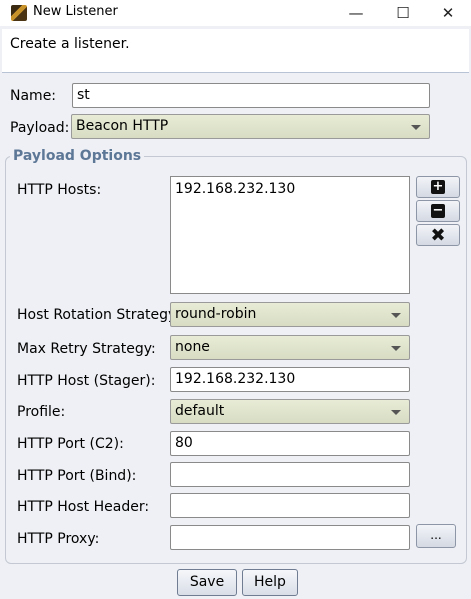 This screenshot has width=471, height=599. I want to click on clear-hosts-button: ✖, so click(438, 235).